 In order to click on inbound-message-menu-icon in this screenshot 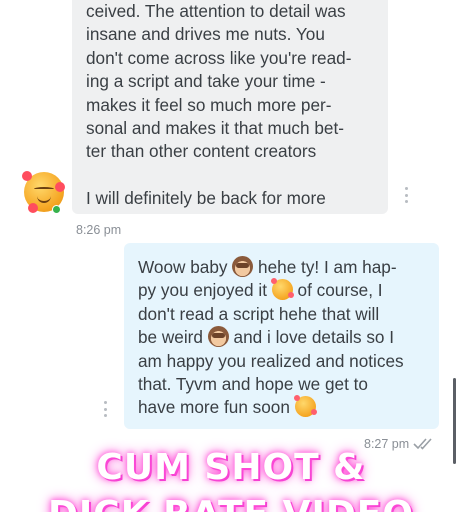, I will do `click(406, 195)`.